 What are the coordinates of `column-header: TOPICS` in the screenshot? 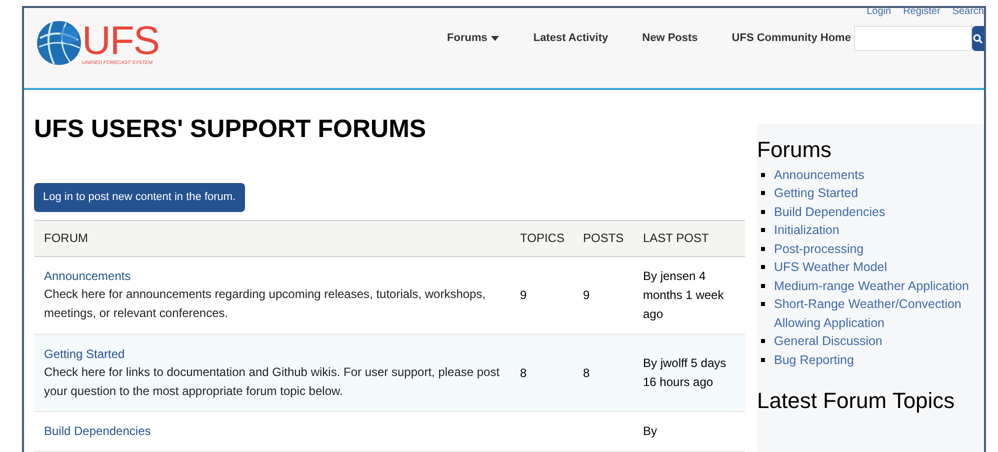 It's located at (543, 239).